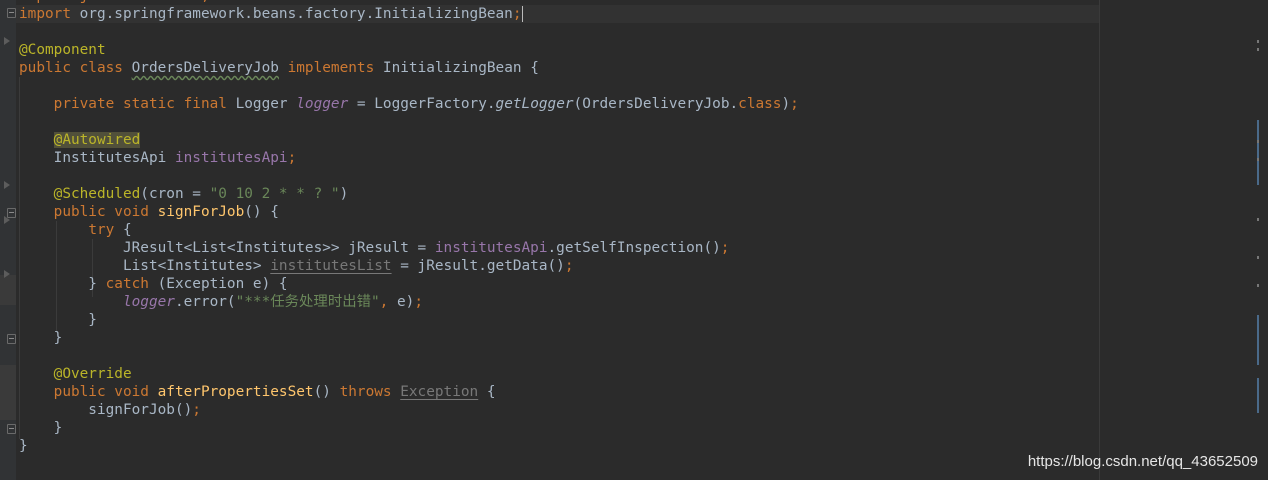  I want to click on code-token: (), so click(326, 392).